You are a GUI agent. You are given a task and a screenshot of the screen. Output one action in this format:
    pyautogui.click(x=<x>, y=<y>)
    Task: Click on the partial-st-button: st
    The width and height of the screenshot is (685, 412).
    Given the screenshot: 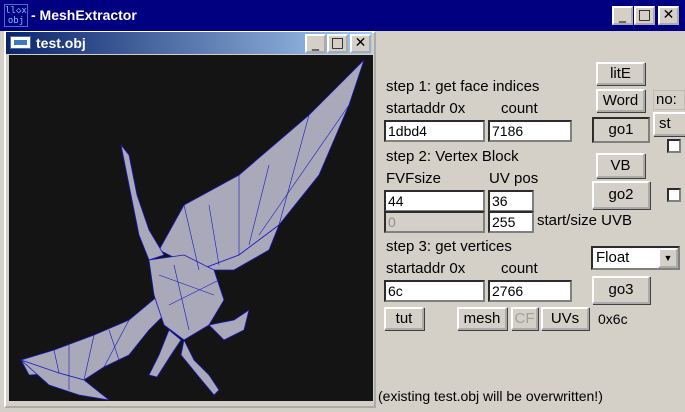 What is the action you would take?
    pyautogui.click(x=669, y=124)
    